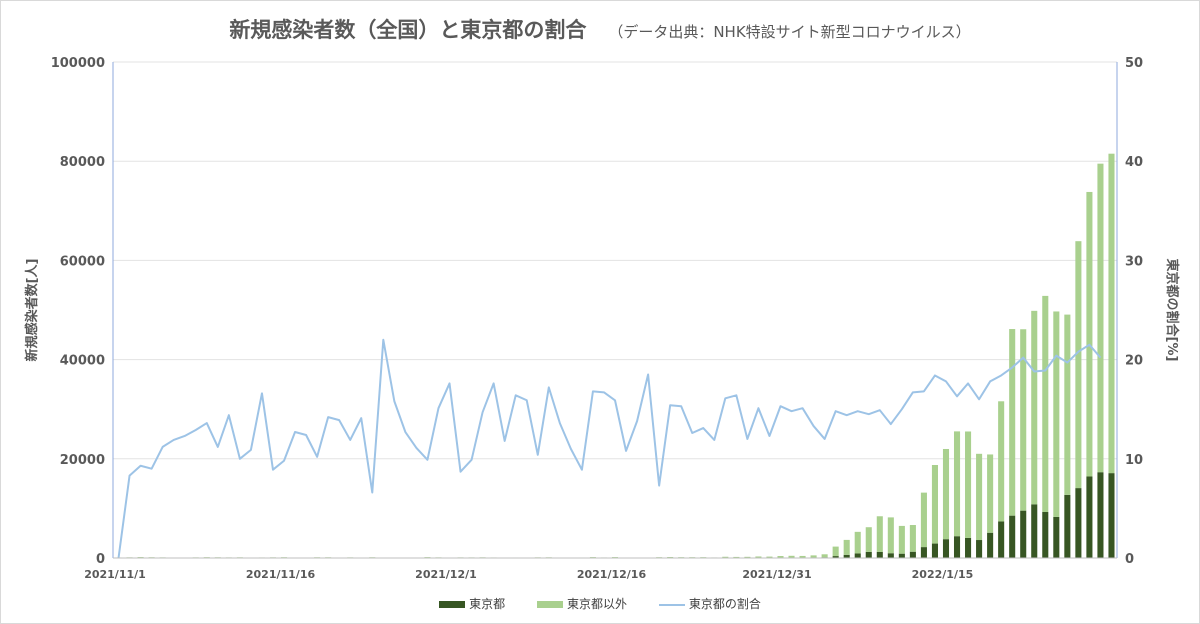  I want to click on y2-tick-label: 50, so click(1134, 63).